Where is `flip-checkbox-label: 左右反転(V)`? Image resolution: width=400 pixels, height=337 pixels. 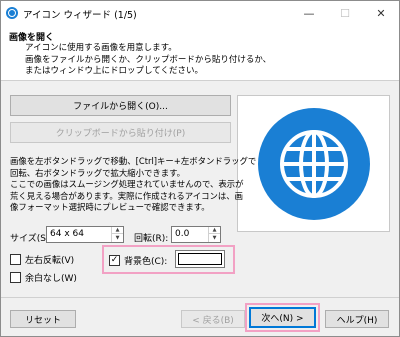 flip-checkbox-label: 左右反転(V) is located at coordinates (50, 261).